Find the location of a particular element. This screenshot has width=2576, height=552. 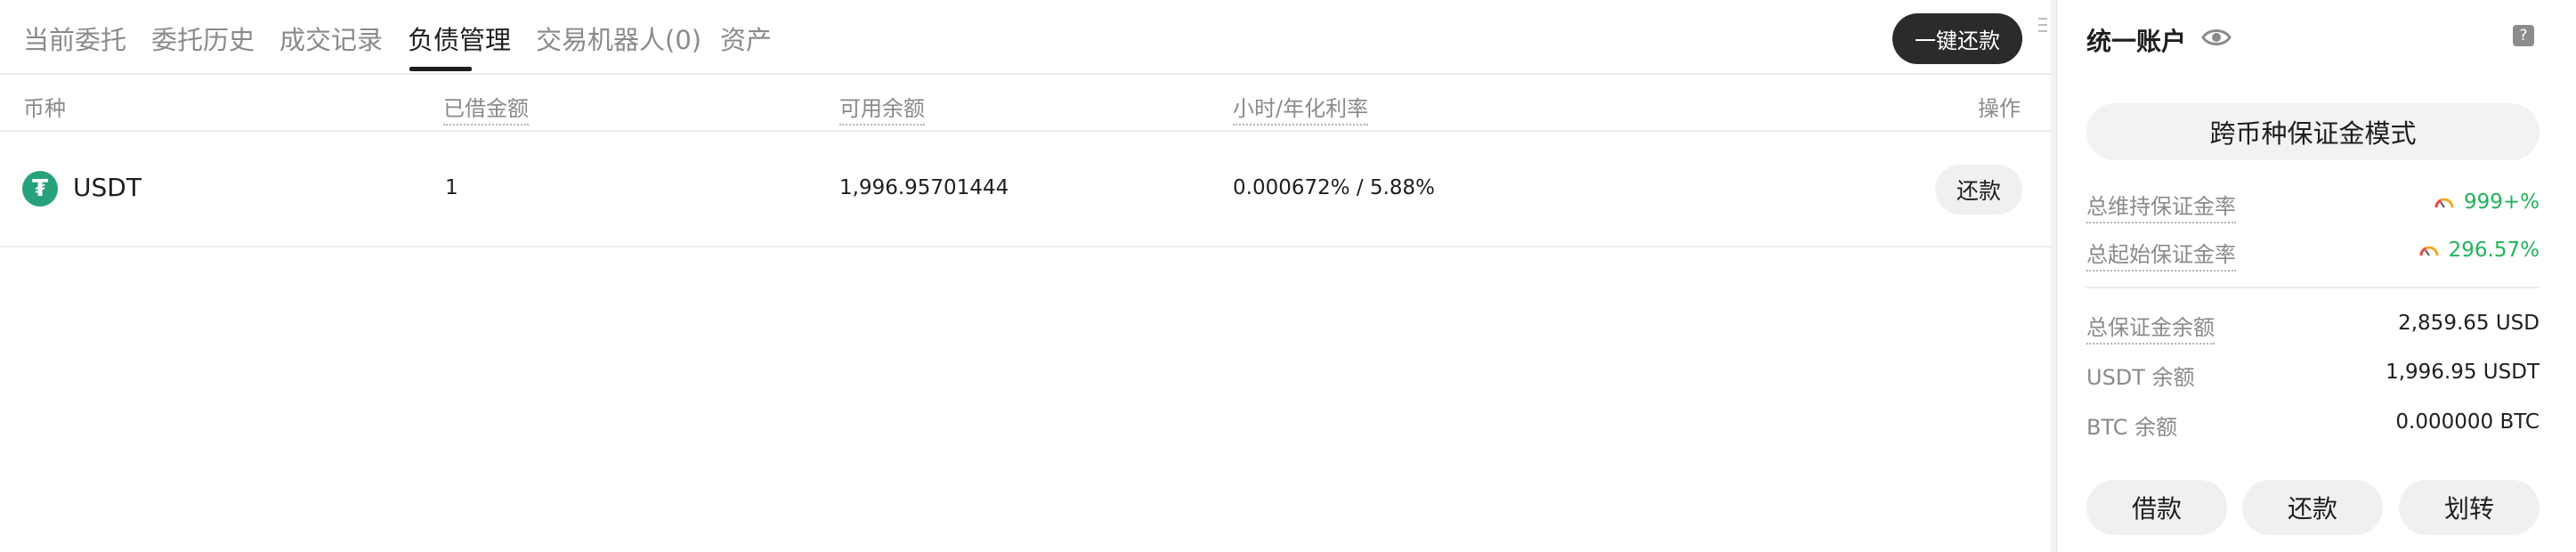

borrowed-amount: 1 is located at coordinates (451, 188).